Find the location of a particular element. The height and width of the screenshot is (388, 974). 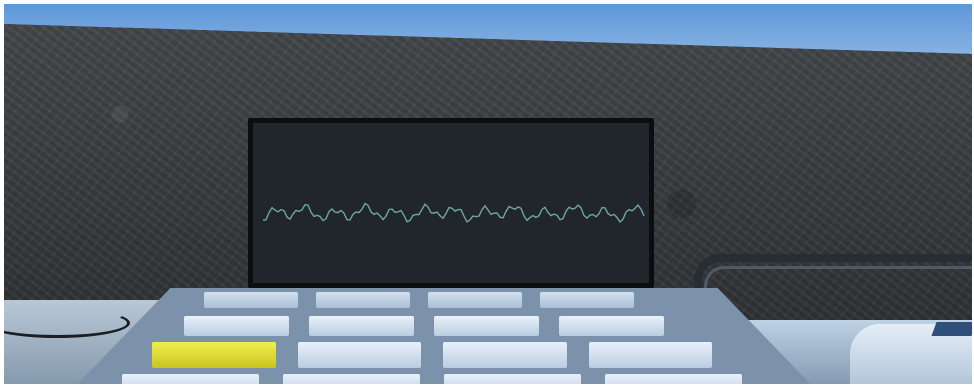

machine-stripe is located at coordinates (951, 329).